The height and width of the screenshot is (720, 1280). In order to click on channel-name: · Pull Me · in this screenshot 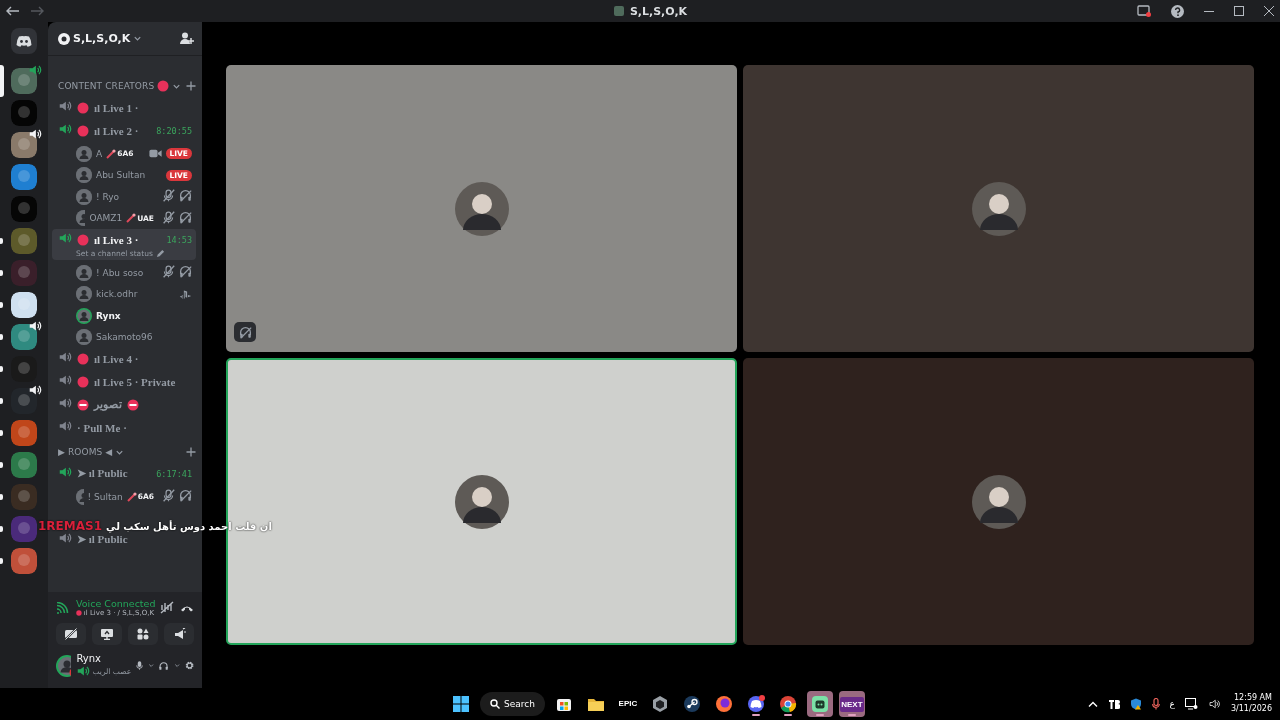, I will do `click(102, 427)`.